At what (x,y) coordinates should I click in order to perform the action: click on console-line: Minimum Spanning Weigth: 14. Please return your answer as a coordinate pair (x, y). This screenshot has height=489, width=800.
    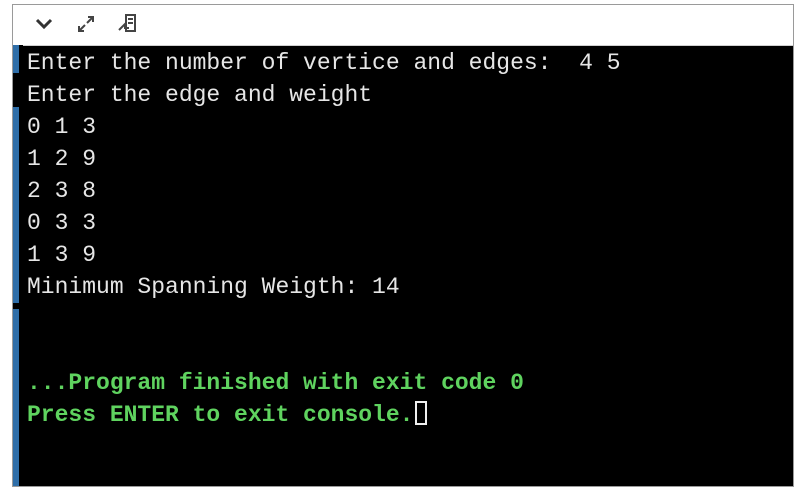
    Looking at the image, I should click on (410, 287).